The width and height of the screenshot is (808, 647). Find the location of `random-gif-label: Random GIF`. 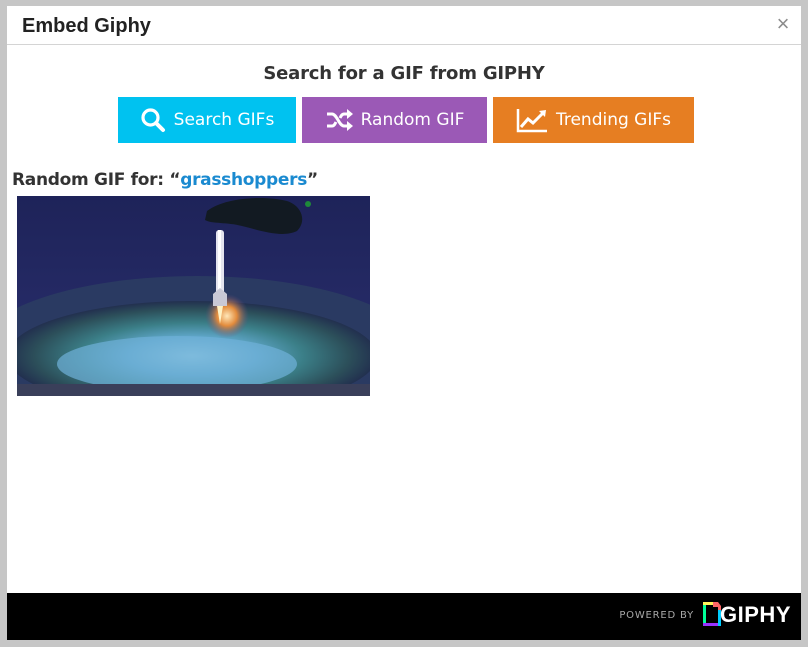

random-gif-label: Random GIF is located at coordinates (412, 120).